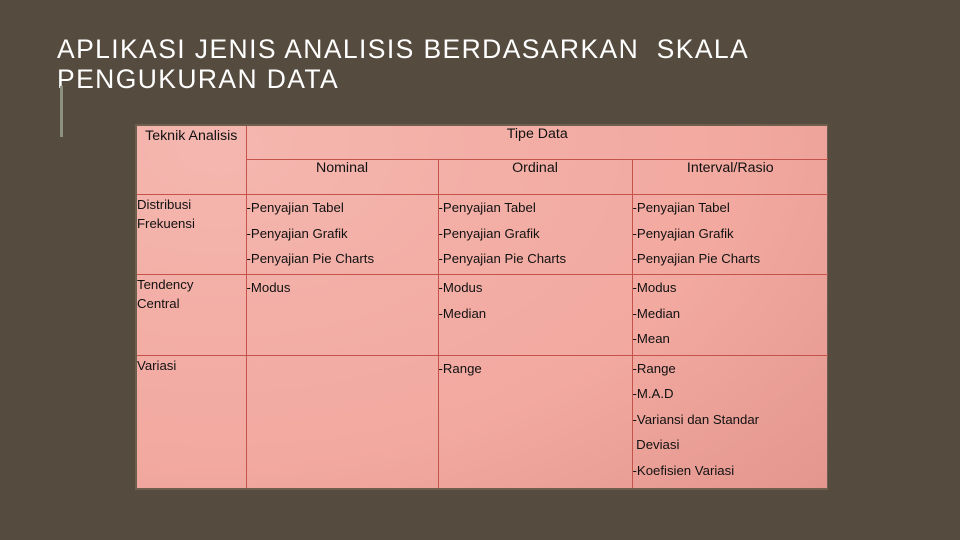 The height and width of the screenshot is (540, 960). What do you see at coordinates (158, 304) in the screenshot?
I see `row-label-line-2: Central` at bounding box center [158, 304].